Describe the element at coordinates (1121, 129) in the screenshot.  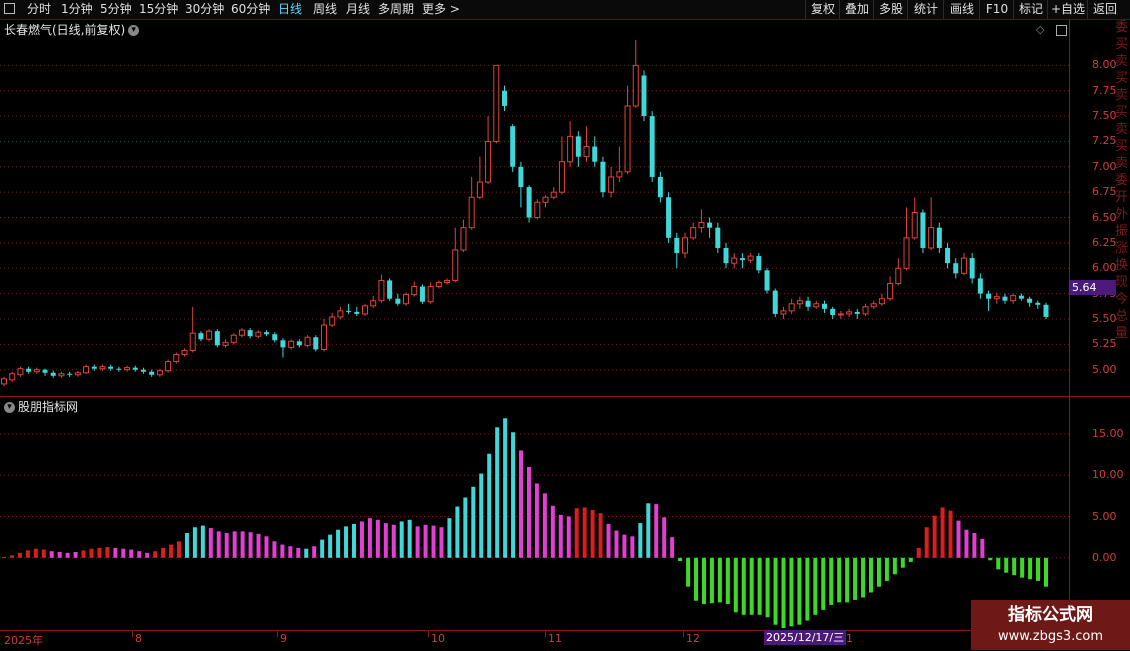
I see `quote-field-label: 卖` at that location.